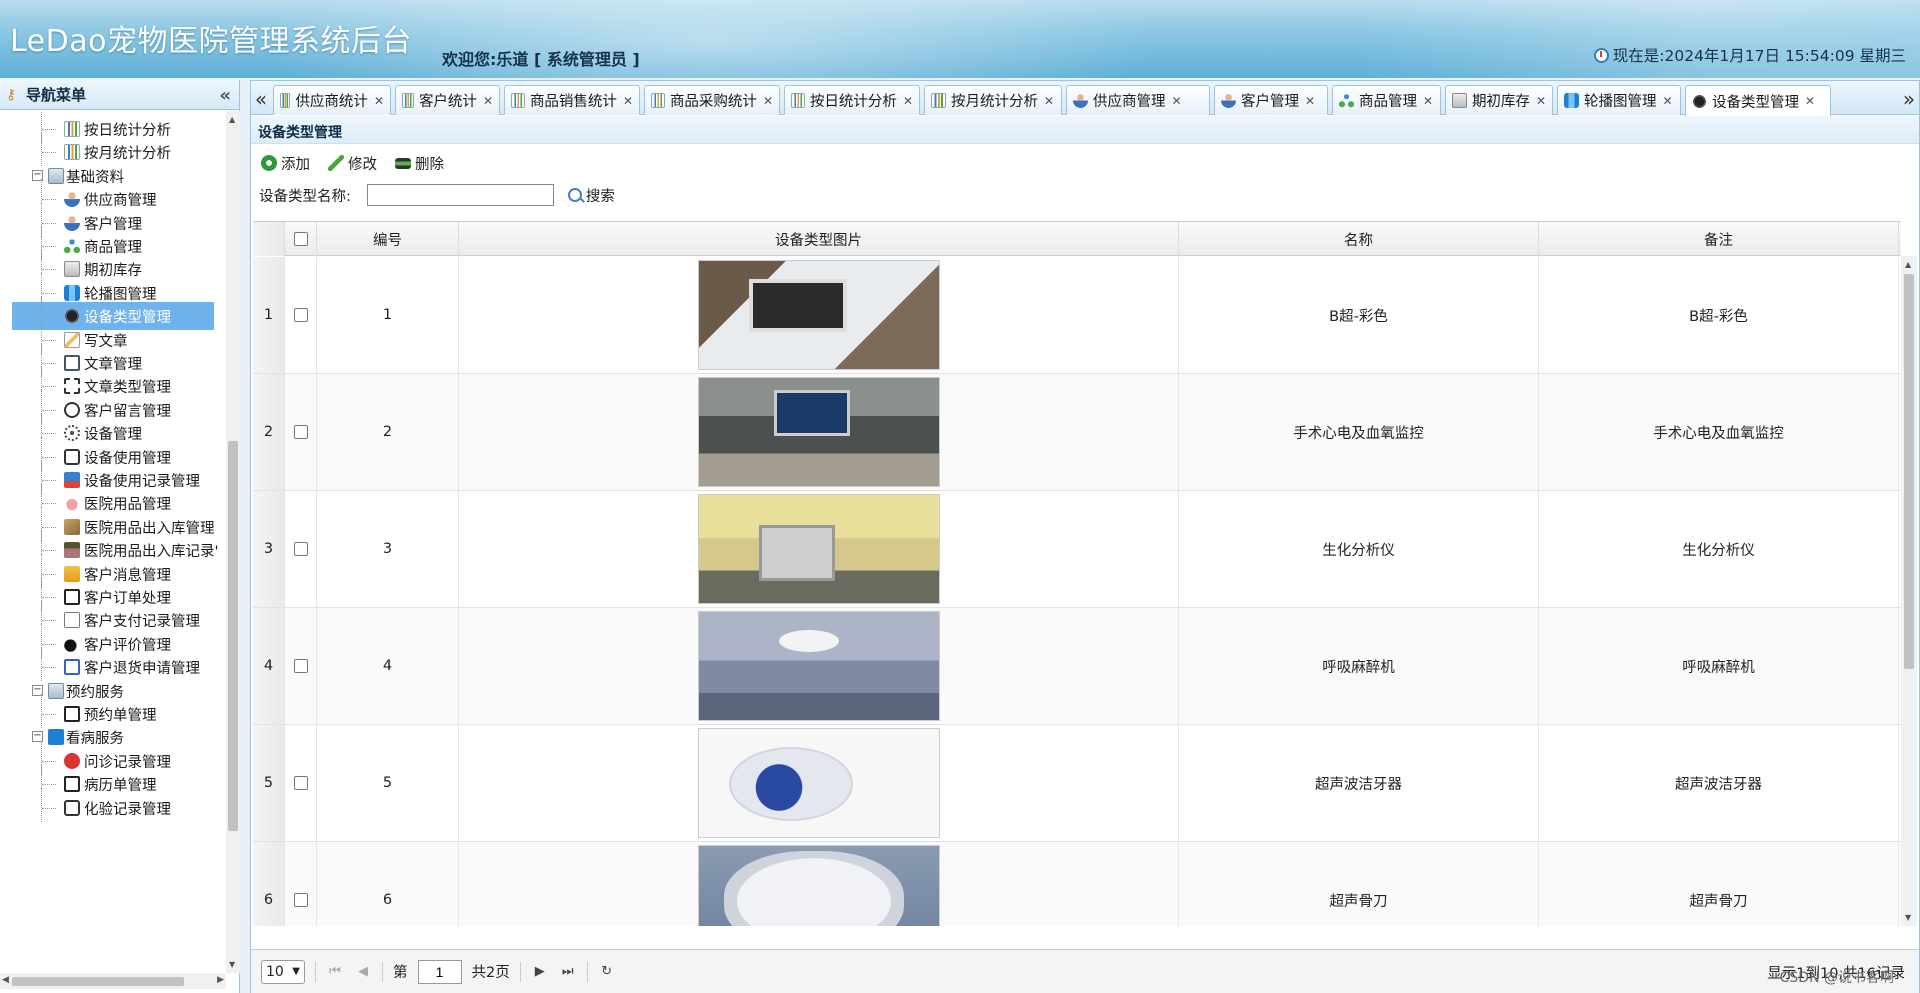  What do you see at coordinates (1077, 884) in the screenshot?
I see `table-row: 6 6 超声骨刀 超声骨刀` at bounding box center [1077, 884].